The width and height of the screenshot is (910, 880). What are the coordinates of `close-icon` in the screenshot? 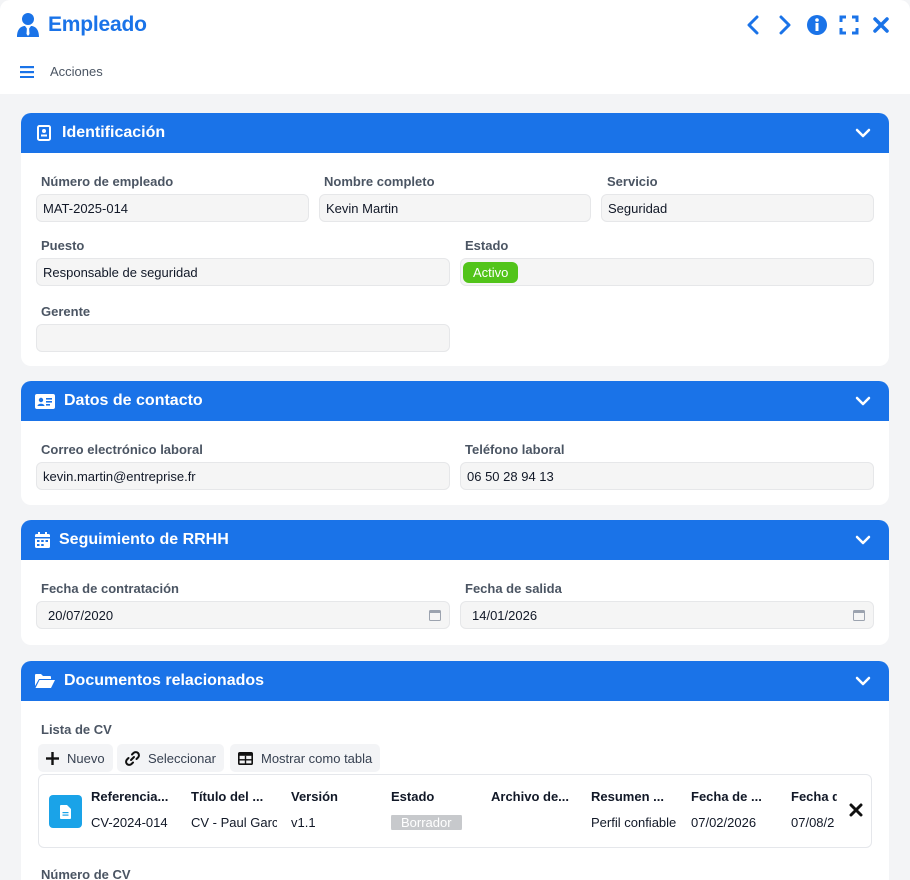 It's located at (881, 25).